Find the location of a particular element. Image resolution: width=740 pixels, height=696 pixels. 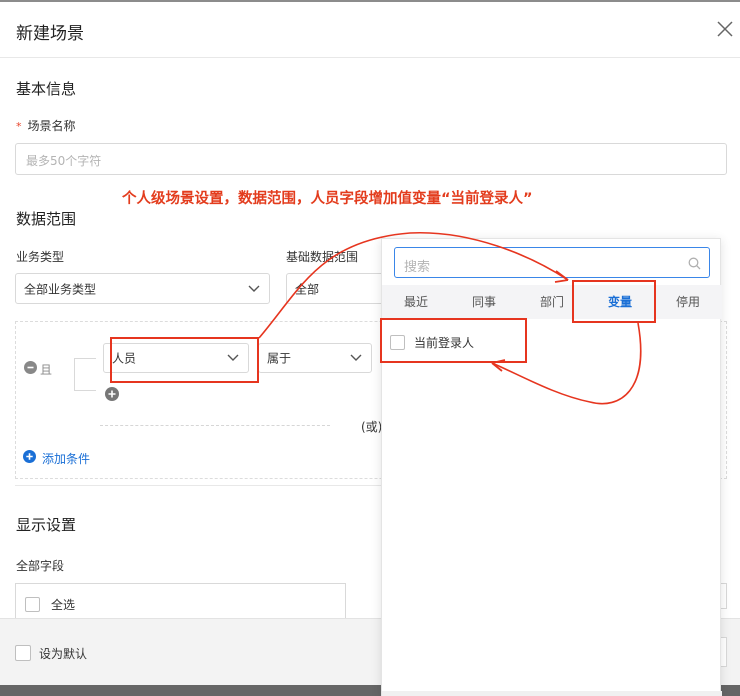

base-scope-value: 全部 is located at coordinates (307, 289).